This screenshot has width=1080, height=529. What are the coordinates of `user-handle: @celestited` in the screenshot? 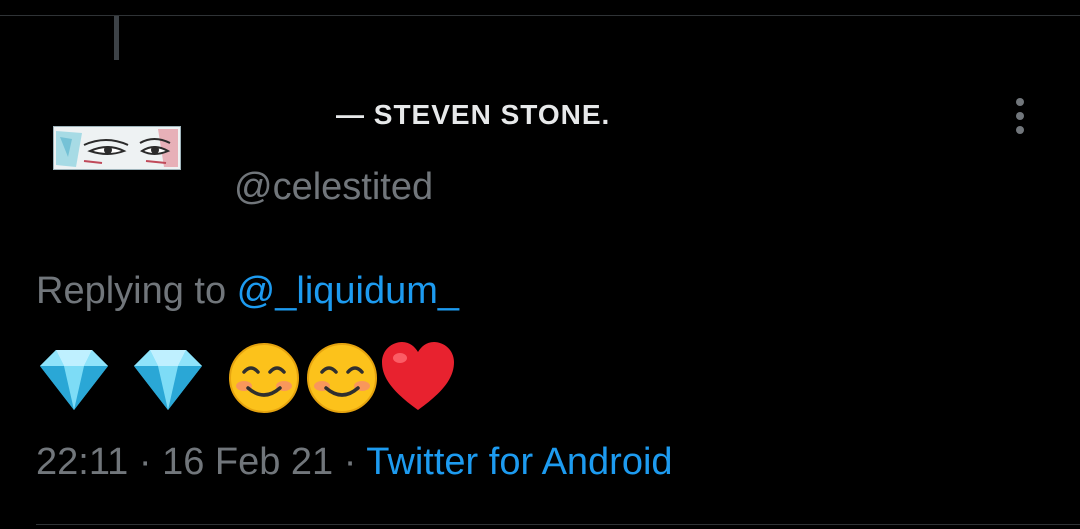 It's located at (333, 187).